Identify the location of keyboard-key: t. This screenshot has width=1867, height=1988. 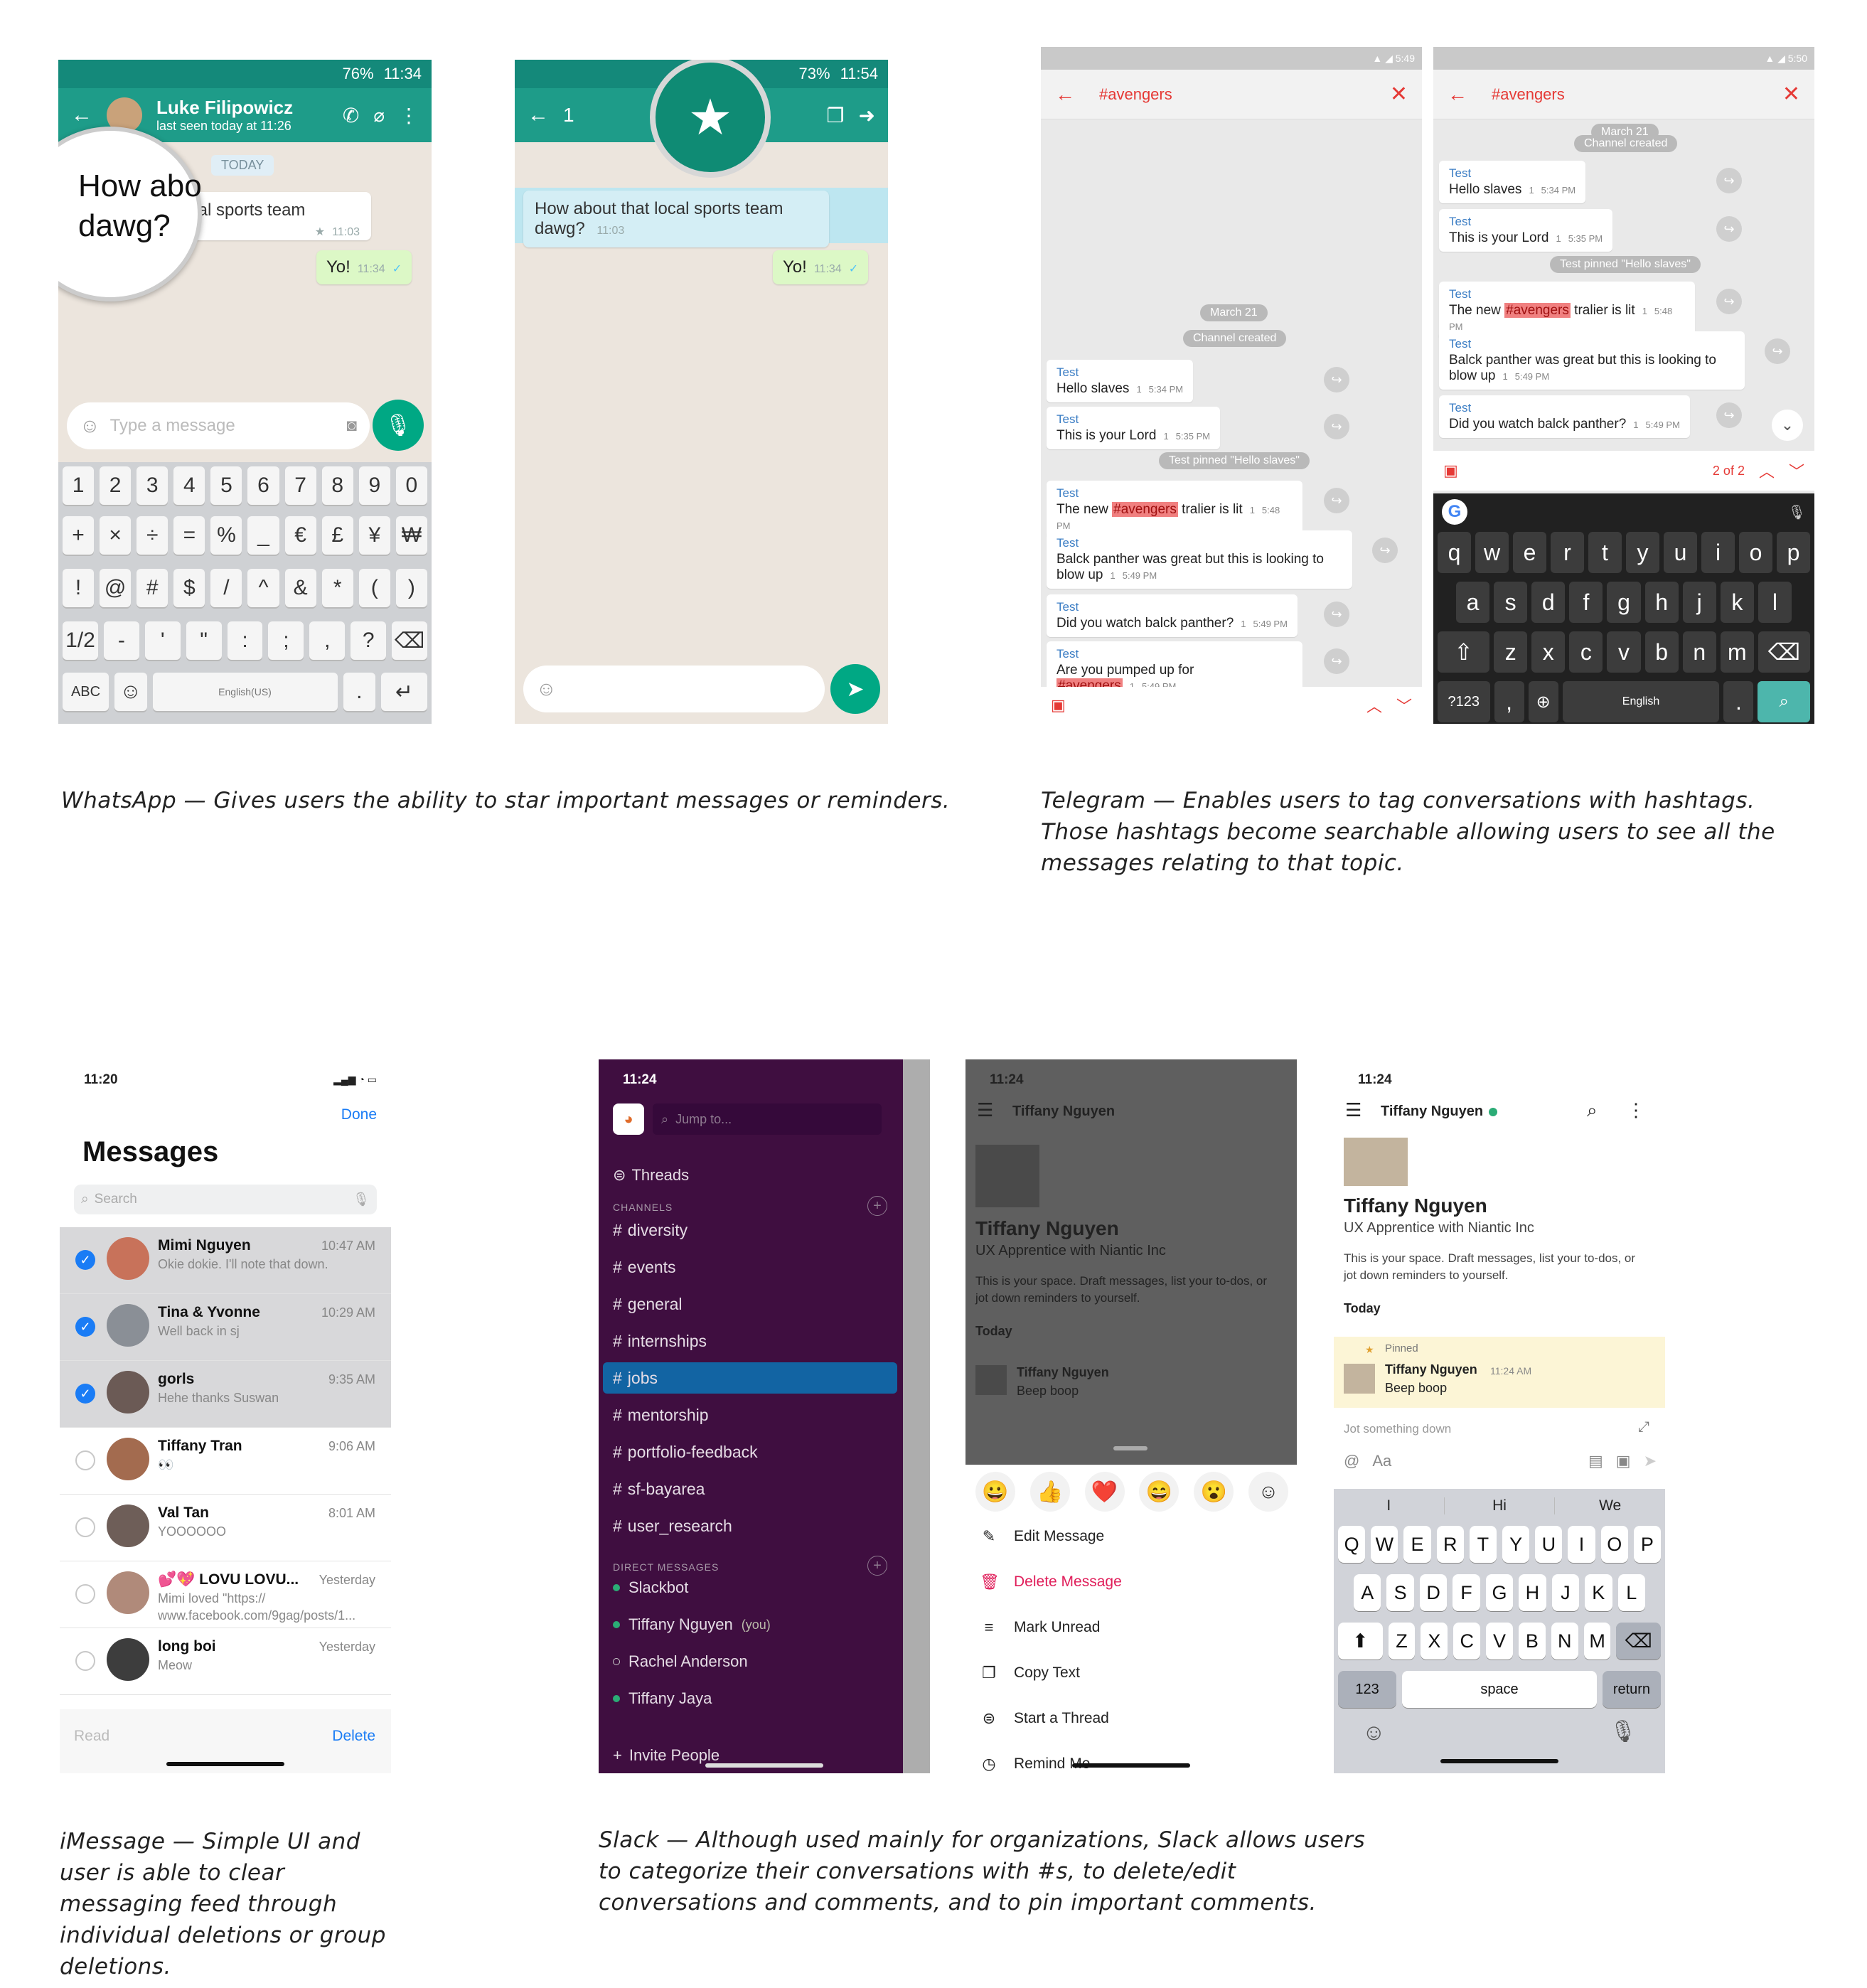
(1605, 552).